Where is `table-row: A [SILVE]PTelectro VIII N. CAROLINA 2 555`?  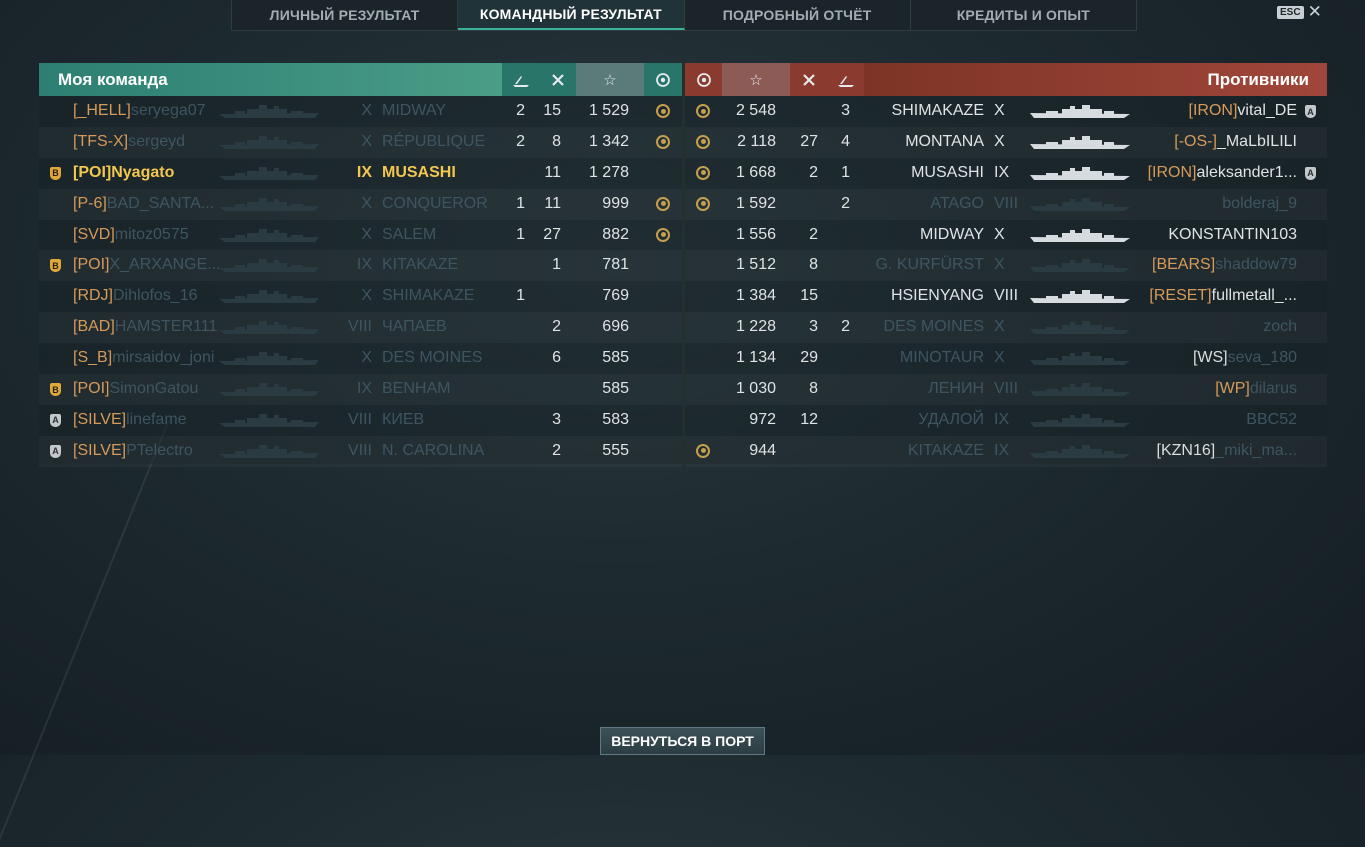
table-row: A [SILVE]PTelectro VIII N. CAROLINA 2 555 is located at coordinates (360, 451).